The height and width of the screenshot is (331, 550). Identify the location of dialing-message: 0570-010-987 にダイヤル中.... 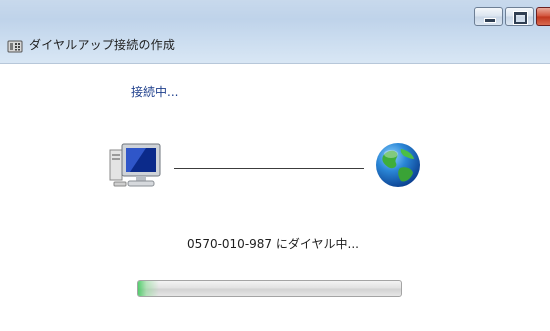
(273, 244).